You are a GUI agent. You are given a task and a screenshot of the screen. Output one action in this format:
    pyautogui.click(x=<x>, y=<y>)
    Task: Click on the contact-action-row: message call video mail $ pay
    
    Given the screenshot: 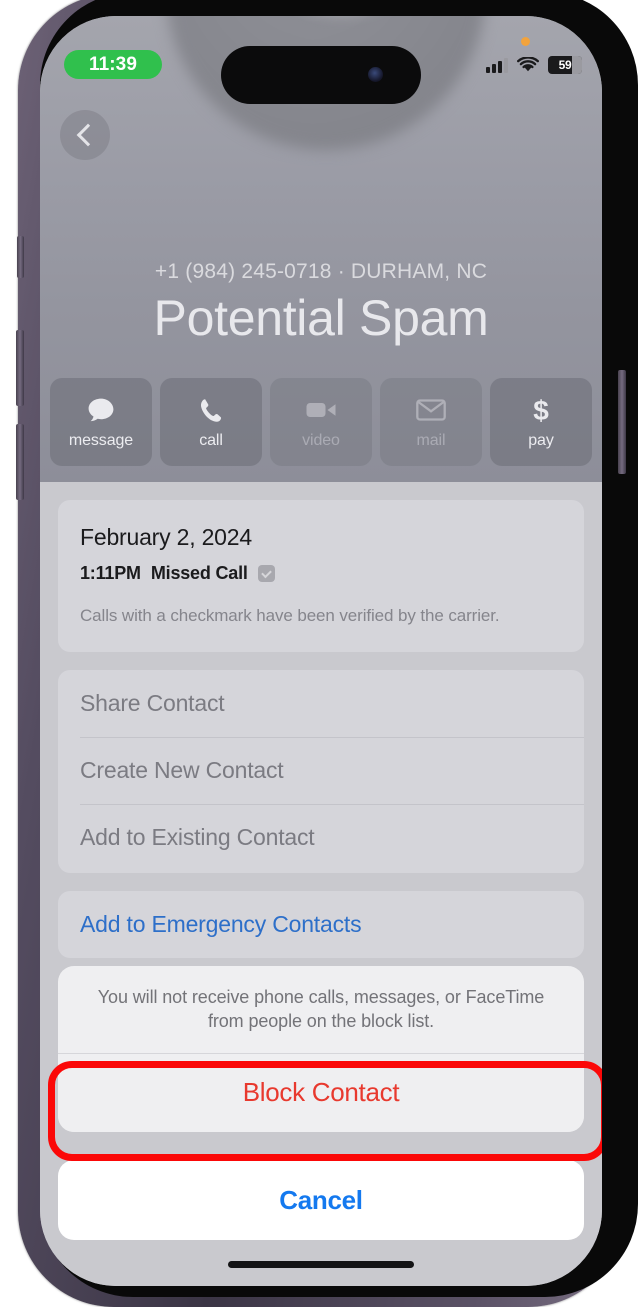 What is the action you would take?
    pyautogui.click(x=321, y=422)
    